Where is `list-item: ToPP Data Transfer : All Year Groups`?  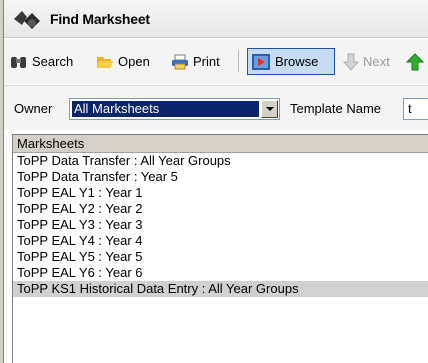
list-item: ToPP Data Transfer : All Year Groups is located at coordinates (220, 161).